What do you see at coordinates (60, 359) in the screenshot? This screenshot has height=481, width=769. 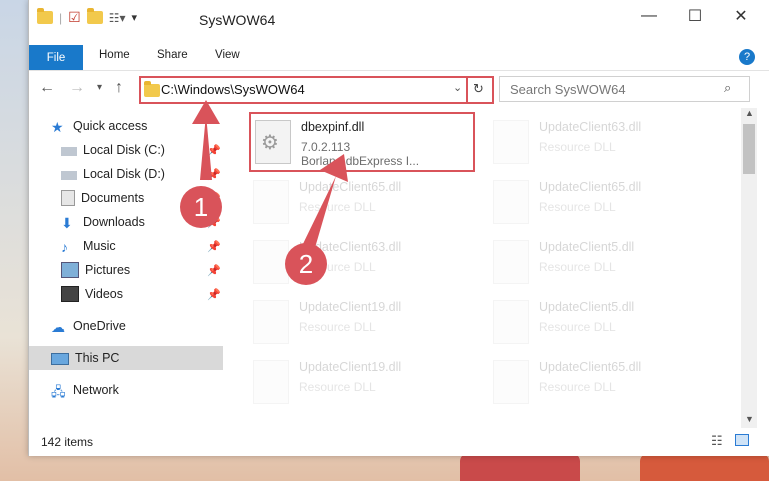 I see `computer-icon` at bounding box center [60, 359].